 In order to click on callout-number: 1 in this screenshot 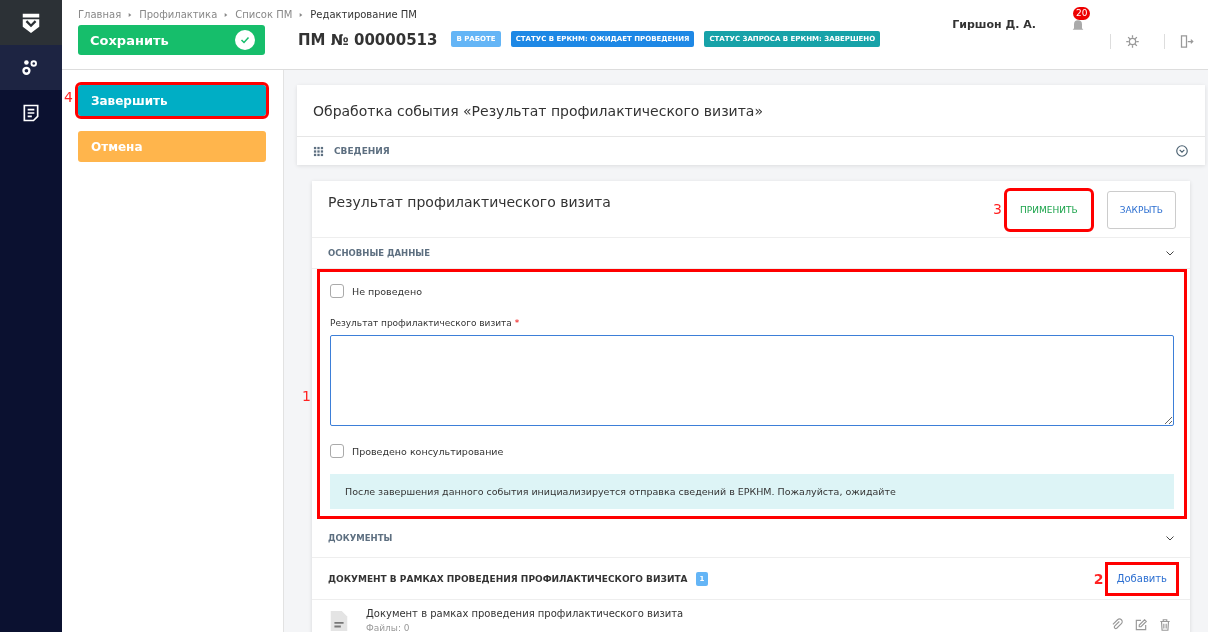, I will do `click(306, 396)`.